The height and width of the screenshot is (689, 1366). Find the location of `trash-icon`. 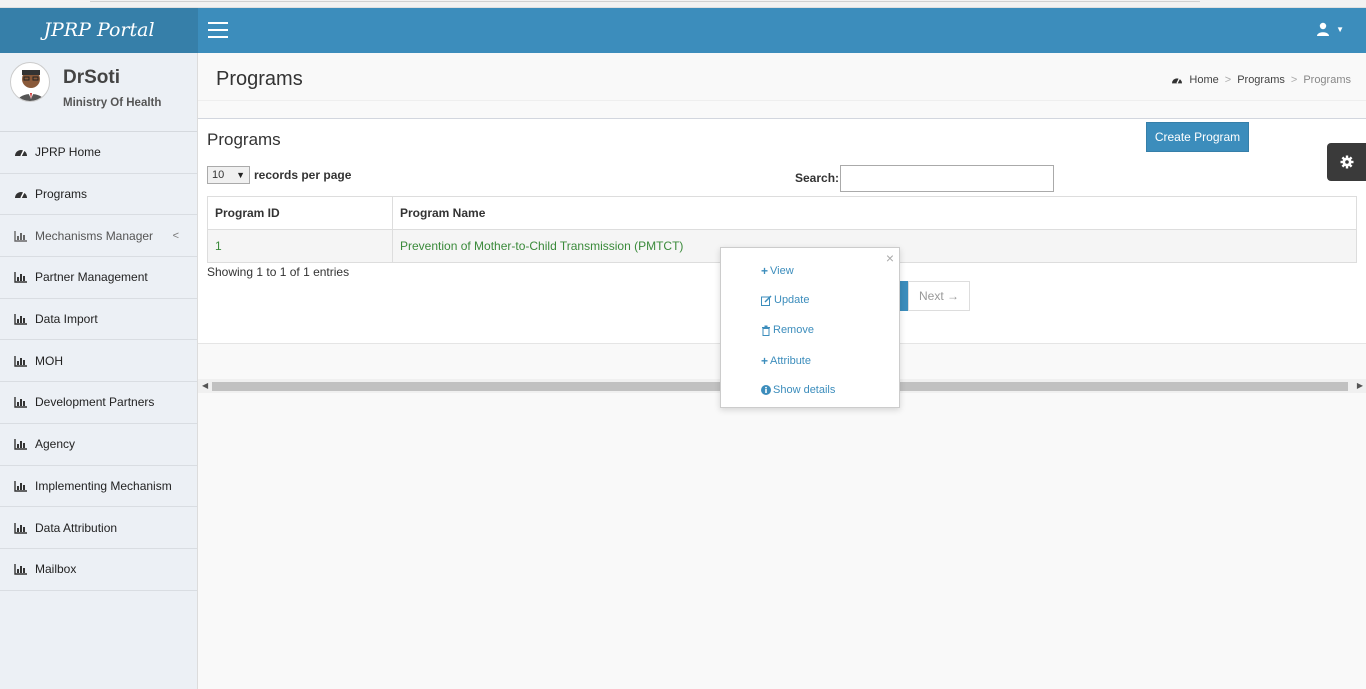

trash-icon is located at coordinates (766, 330).